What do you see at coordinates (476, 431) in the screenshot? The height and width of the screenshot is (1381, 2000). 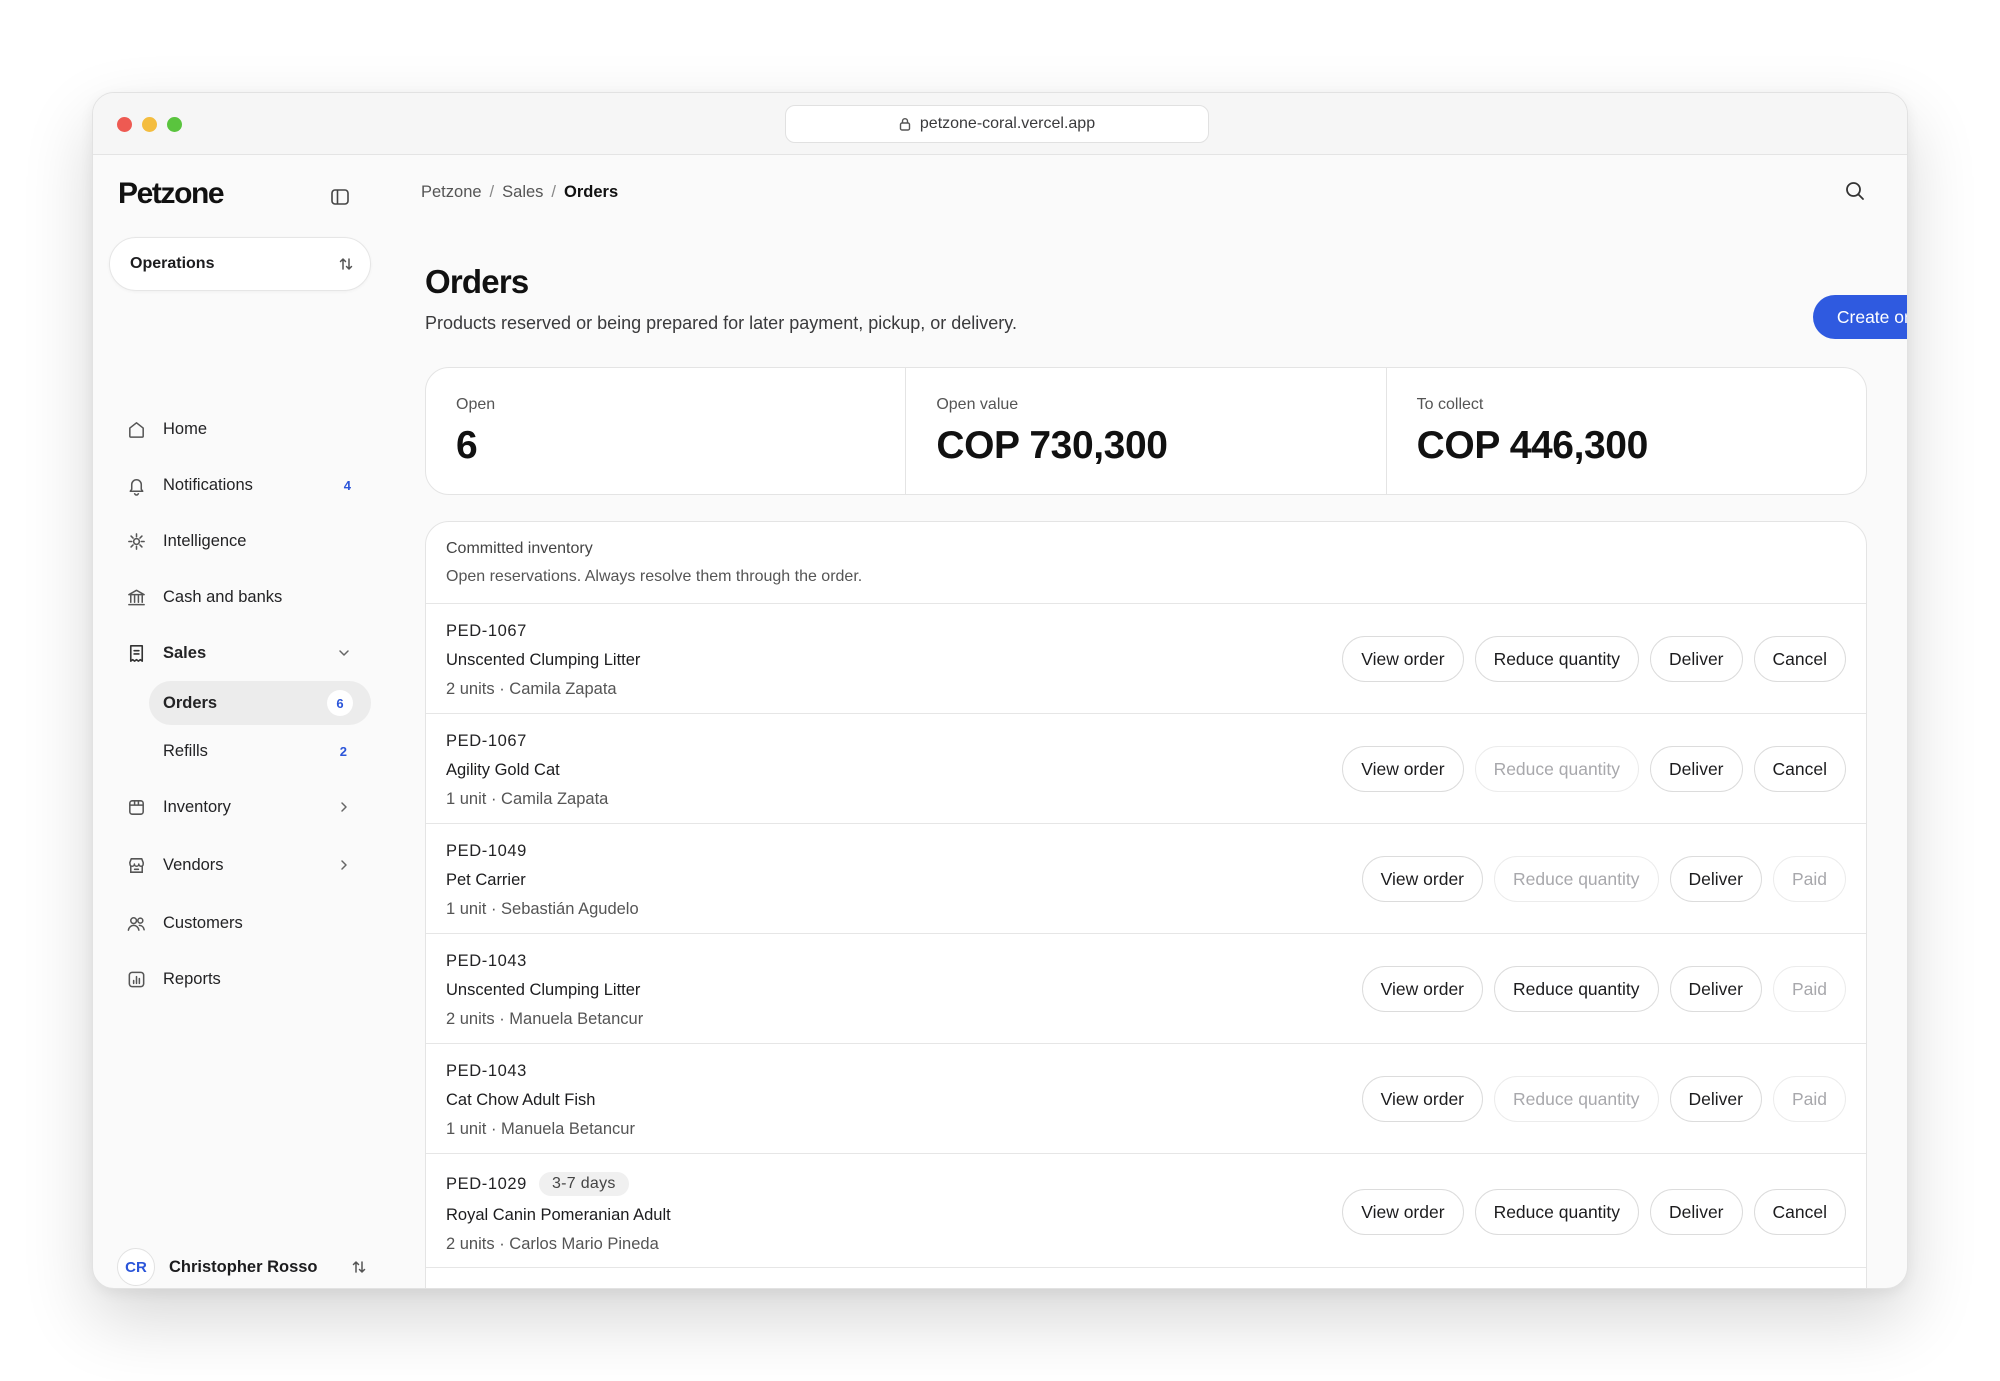 I see `stat-open: Open 6` at bounding box center [476, 431].